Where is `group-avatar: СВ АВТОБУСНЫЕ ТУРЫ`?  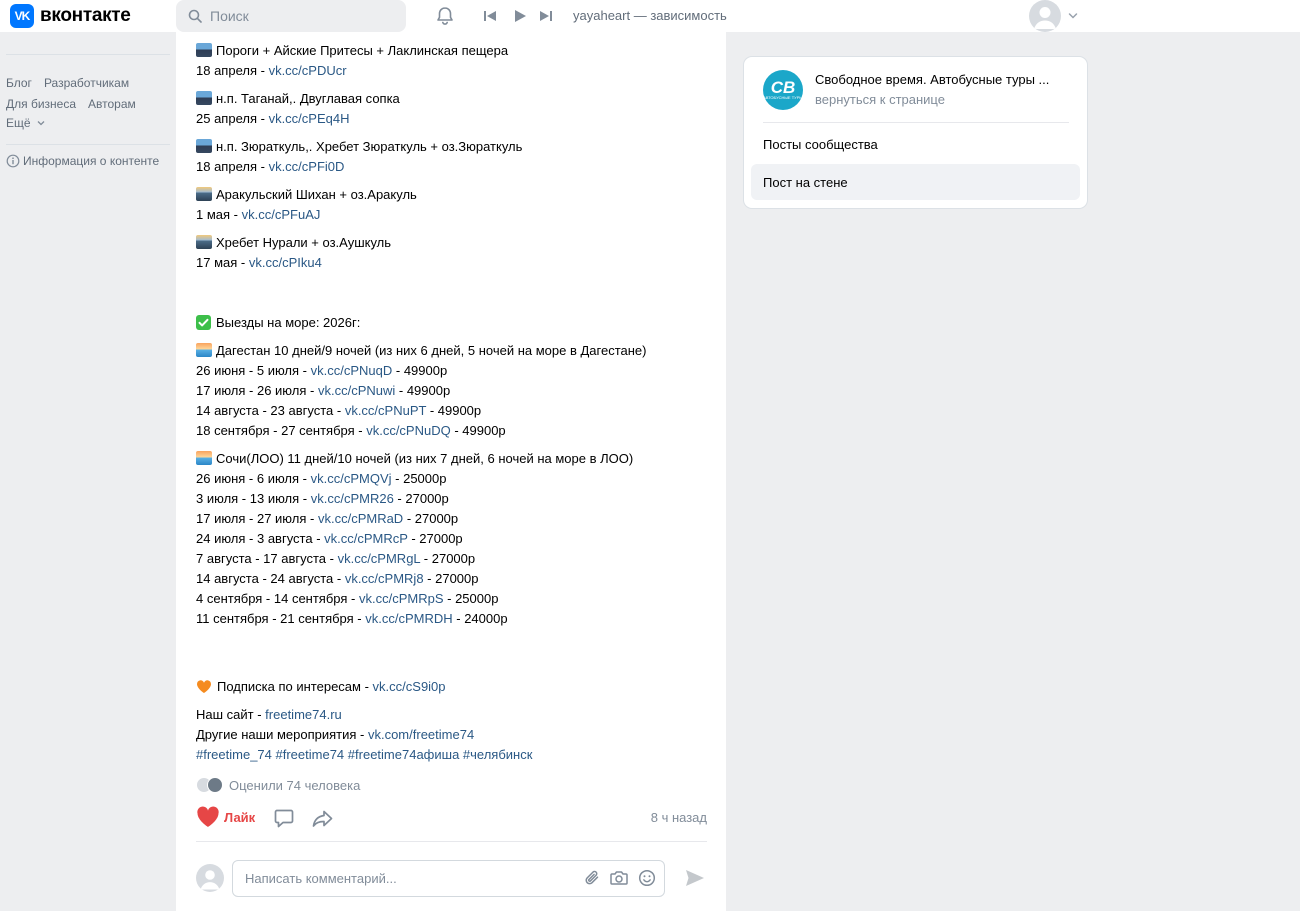
group-avatar: СВ АВТОБУСНЫЕ ТУРЫ is located at coordinates (783, 90).